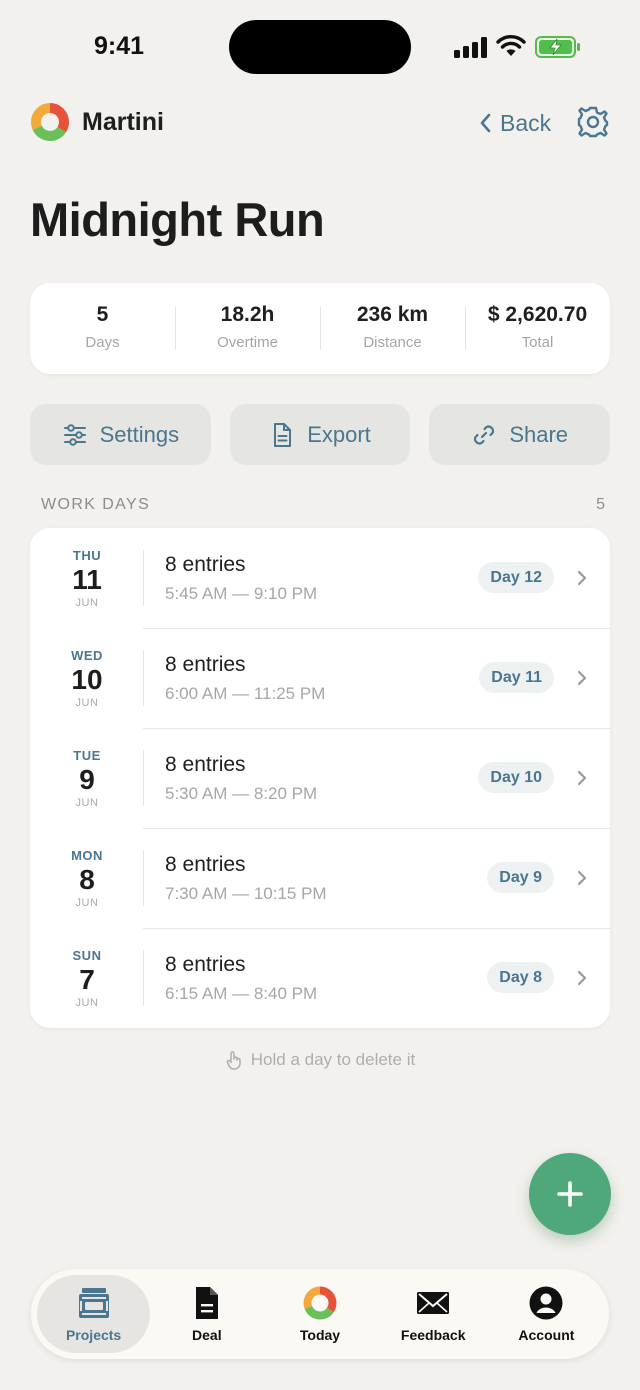  I want to click on back-label: Back, so click(526, 122).